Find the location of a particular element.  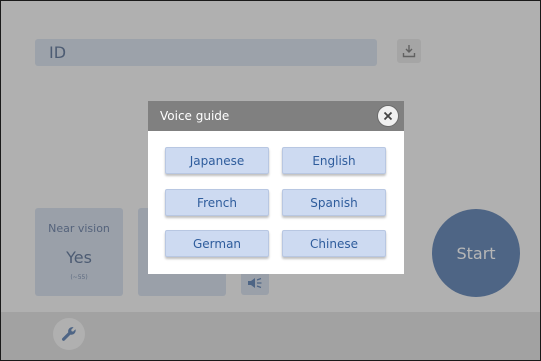

close-icon is located at coordinates (388, 116).